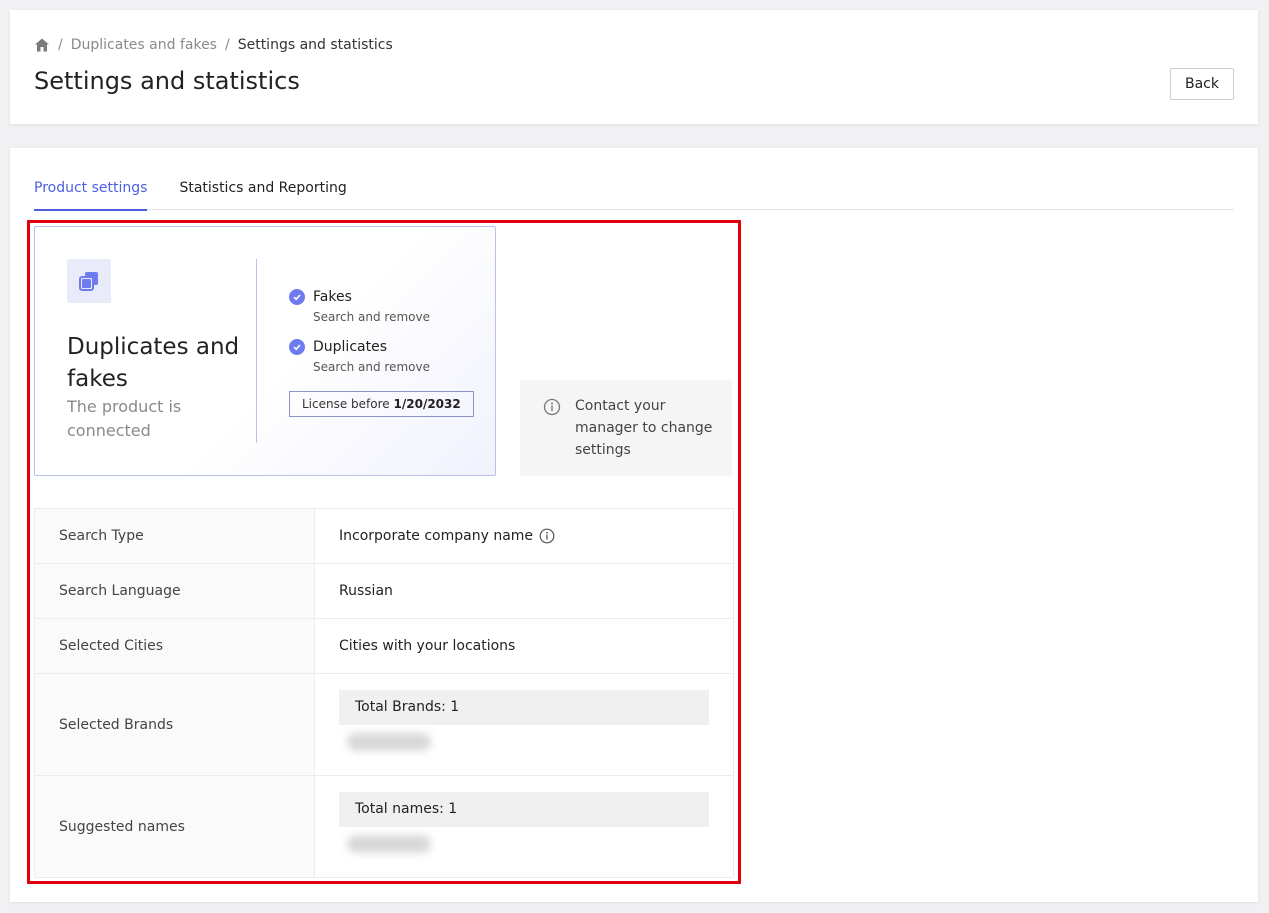  Describe the element at coordinates (175, 826) in the screenshot. I see `row-label: Suggested names` at that location.